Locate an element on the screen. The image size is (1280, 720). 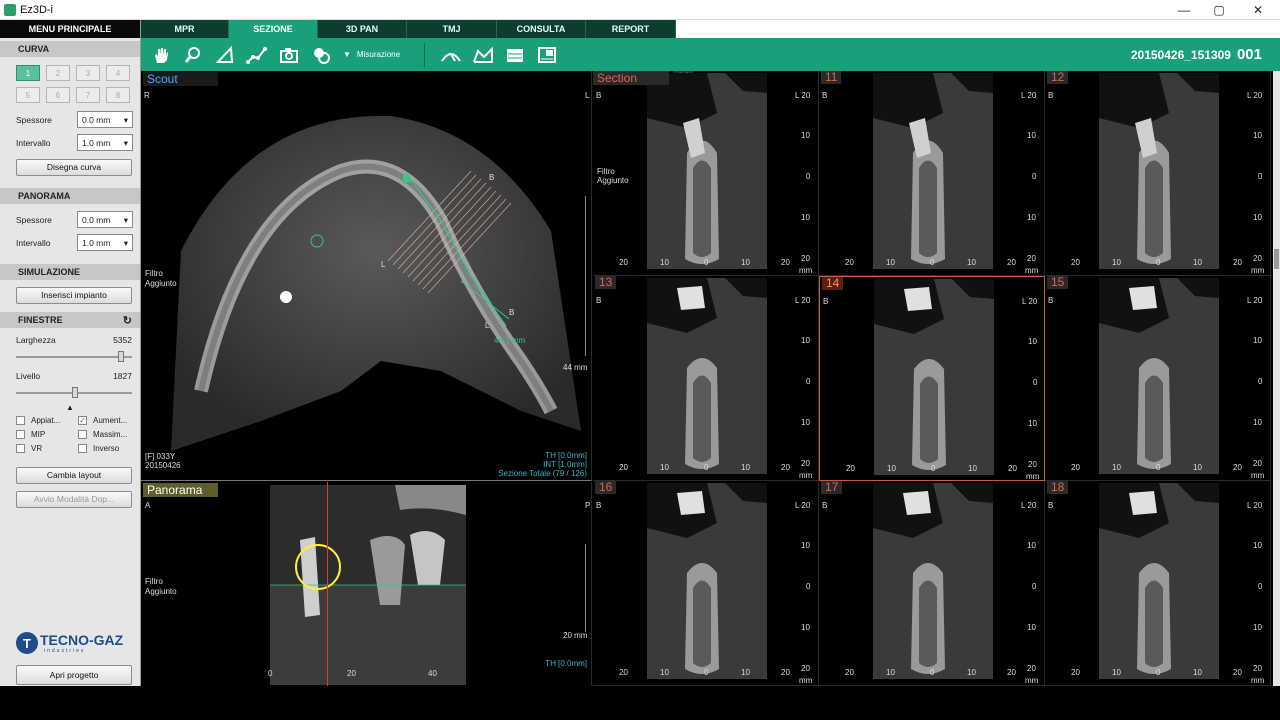
section-cell-15: 15 B L 20 10 0 10 20 20 10 0 10 20 mm is located at coordinates (1158, 378).